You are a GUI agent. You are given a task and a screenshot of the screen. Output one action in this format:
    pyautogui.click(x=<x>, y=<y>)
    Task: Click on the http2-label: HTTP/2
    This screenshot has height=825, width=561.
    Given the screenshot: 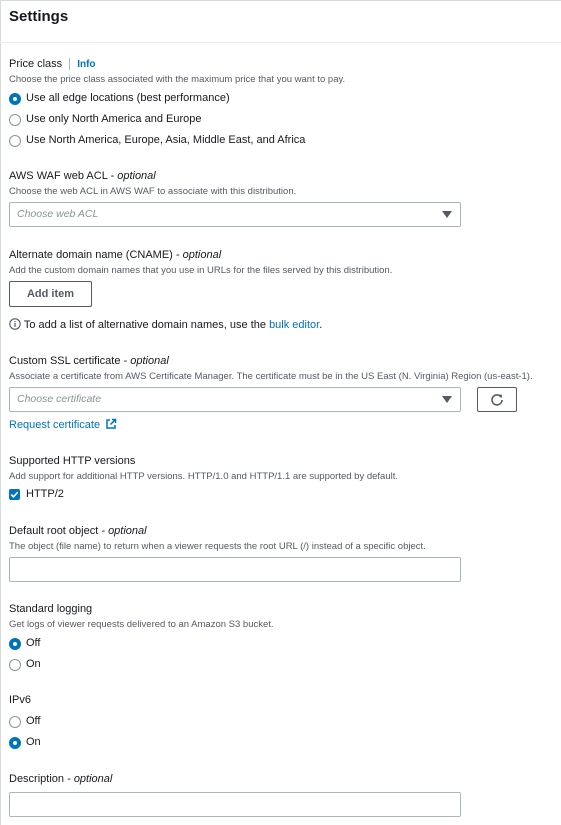 What is the action you would take?
    pyautogui.click(x=45, y=494)
    